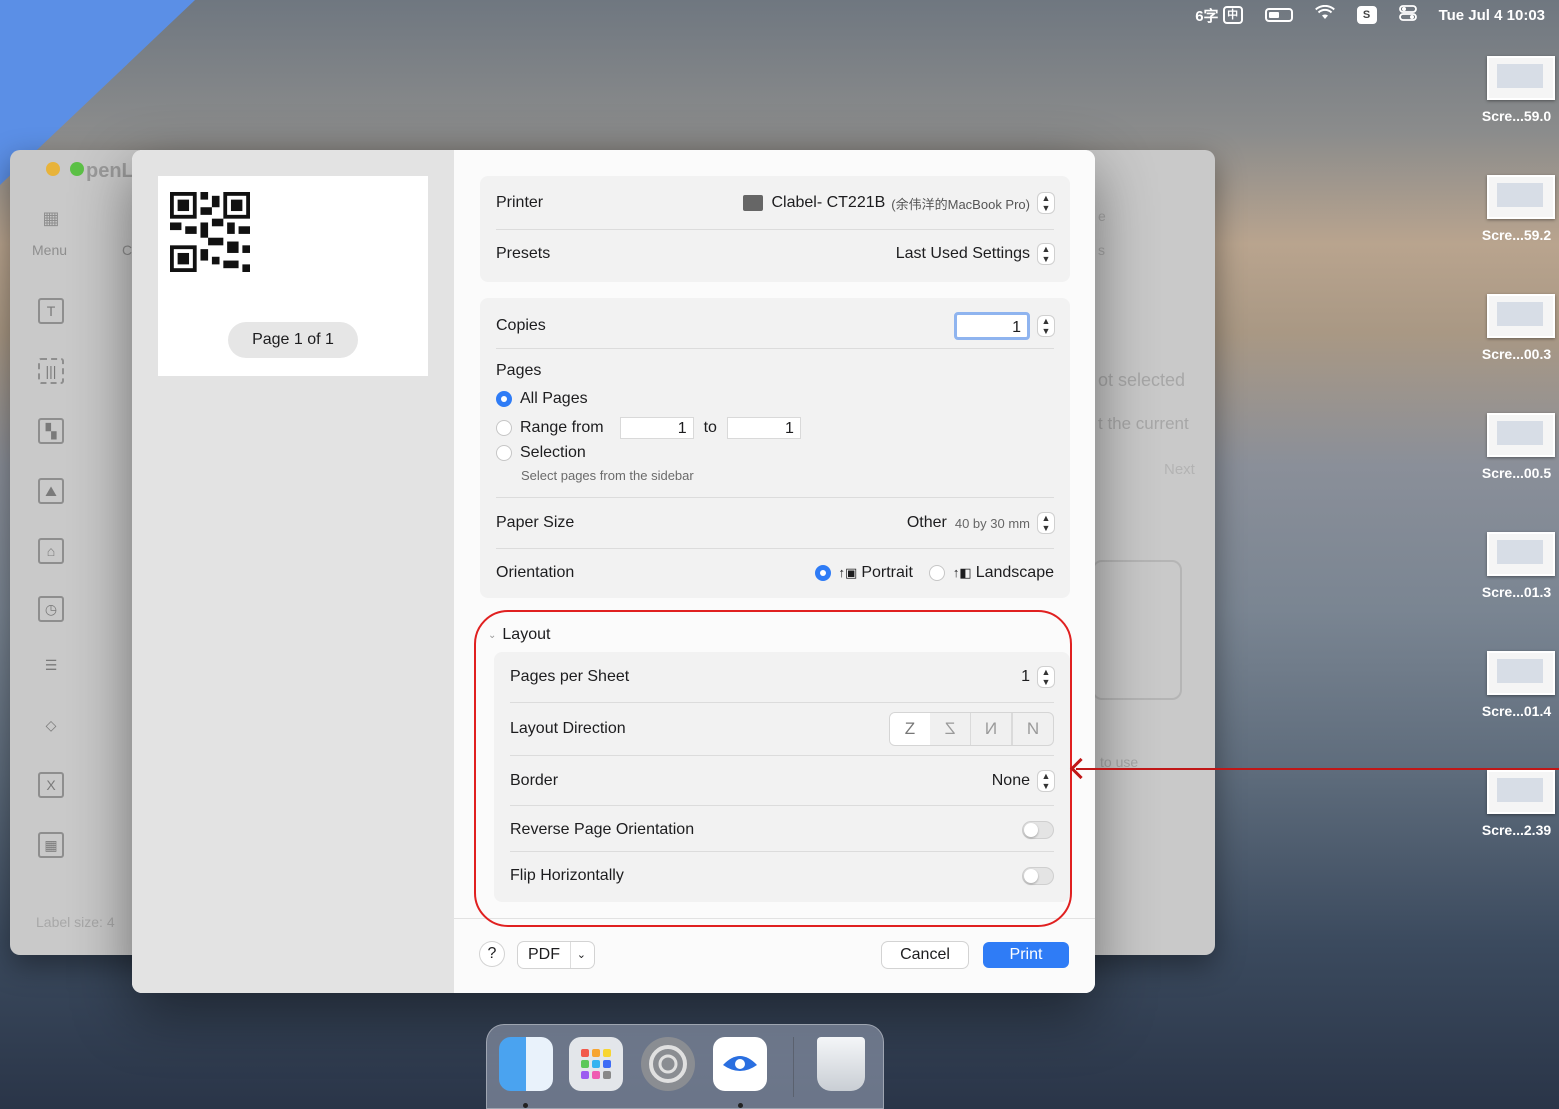  I want to click on portrait-icon: ↑▣, so click(848, 572).